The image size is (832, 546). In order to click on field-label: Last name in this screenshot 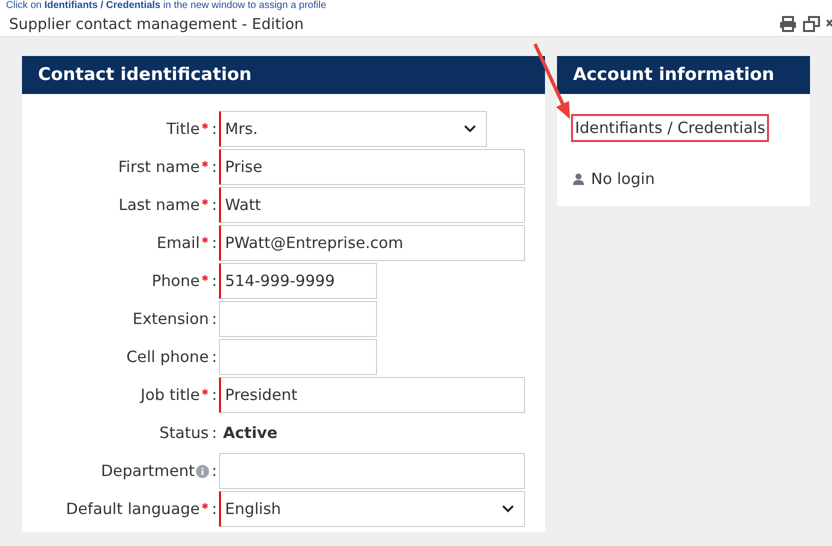, I will do `click(159, 205)`.